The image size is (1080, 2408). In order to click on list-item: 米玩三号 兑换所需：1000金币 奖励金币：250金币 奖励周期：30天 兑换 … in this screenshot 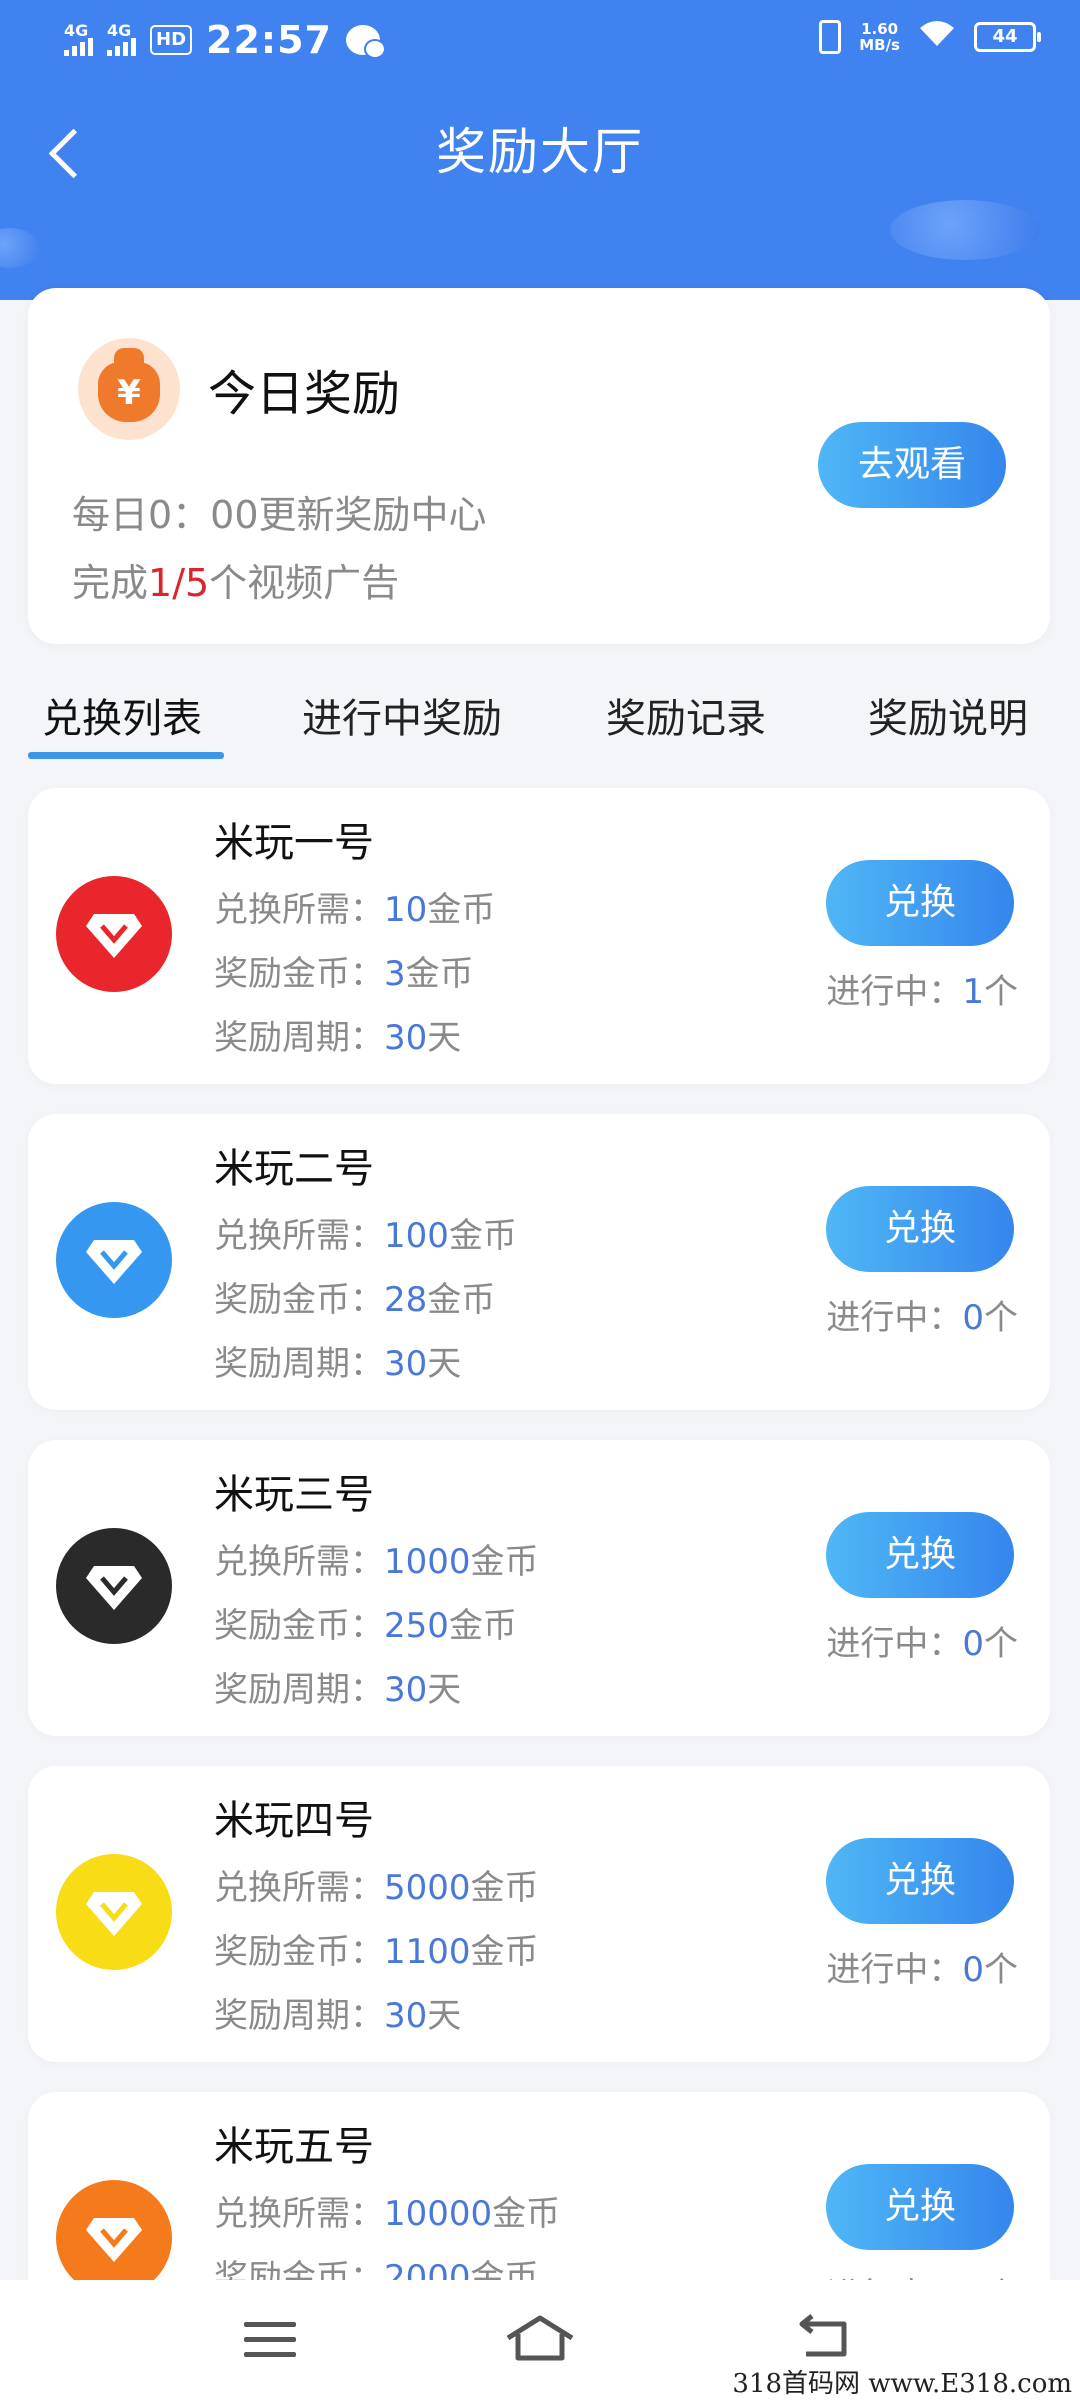, I will do `click(539, 1588)`.